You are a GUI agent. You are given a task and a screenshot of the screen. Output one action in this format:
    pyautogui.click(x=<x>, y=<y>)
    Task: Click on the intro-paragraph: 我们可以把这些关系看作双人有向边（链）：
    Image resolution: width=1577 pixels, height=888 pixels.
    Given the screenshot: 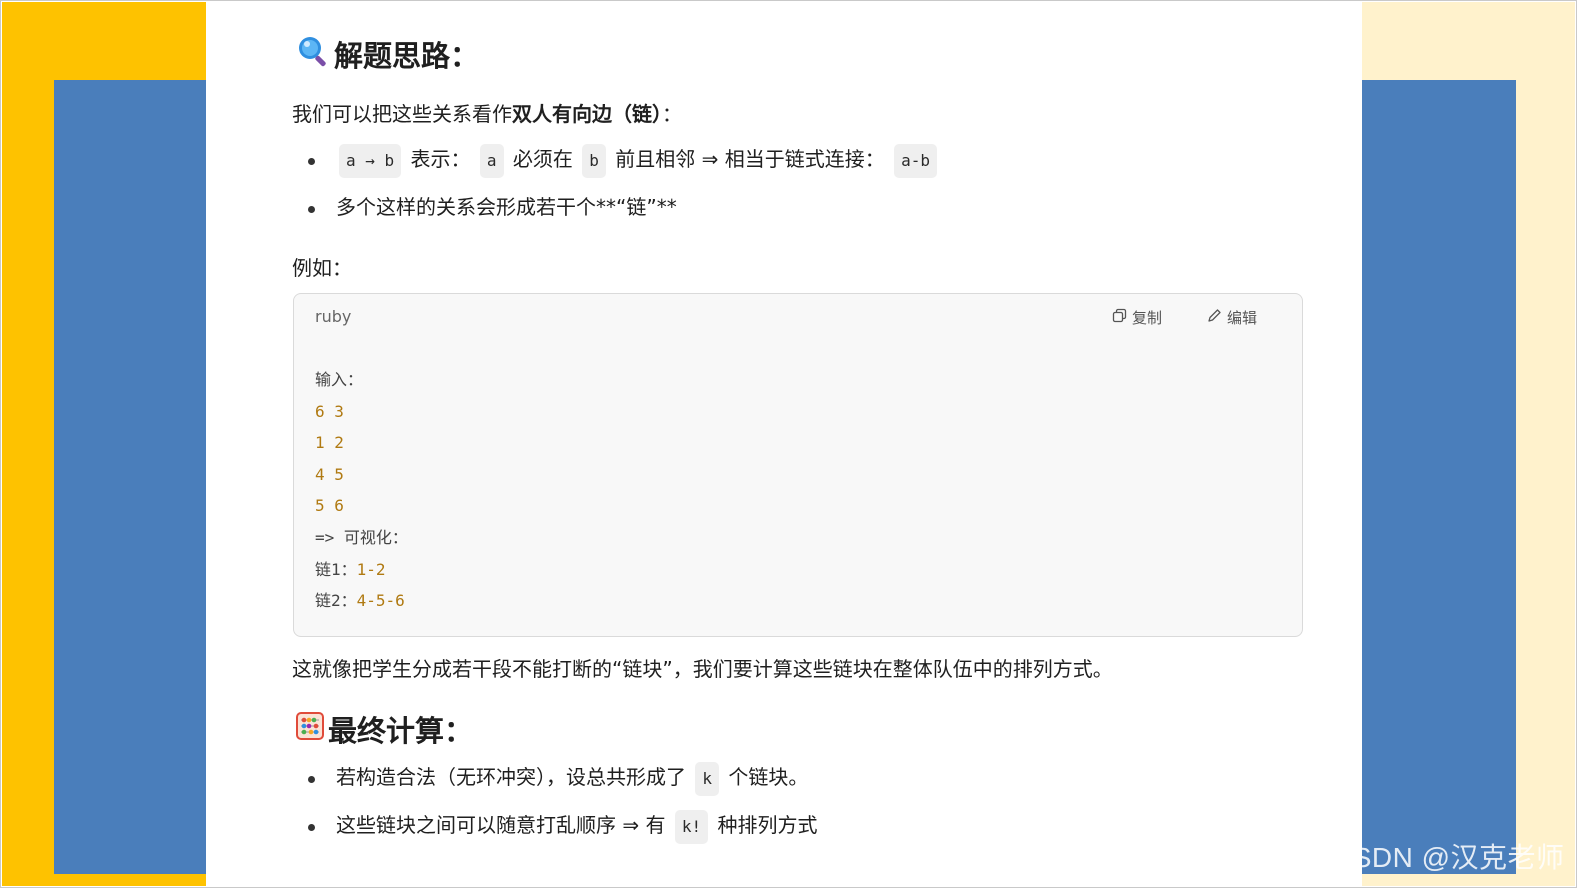 What is the action you would take?
    pyautogui.click(x=487, y=114)
    